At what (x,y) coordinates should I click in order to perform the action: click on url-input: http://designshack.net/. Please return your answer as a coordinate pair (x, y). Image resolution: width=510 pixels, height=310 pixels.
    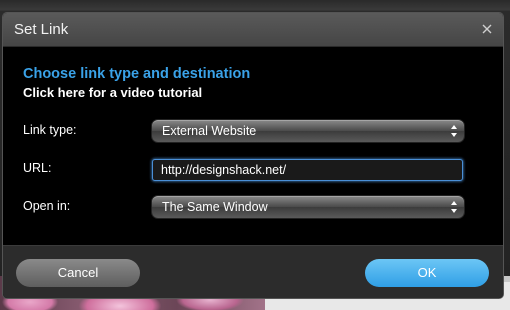
    Looking at the image, I should click on (307, 170).